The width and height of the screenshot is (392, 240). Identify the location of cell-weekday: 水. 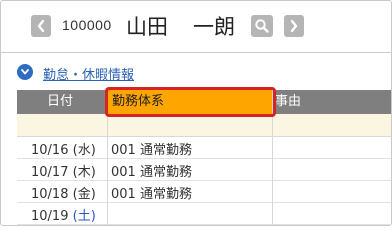
(84, 150).